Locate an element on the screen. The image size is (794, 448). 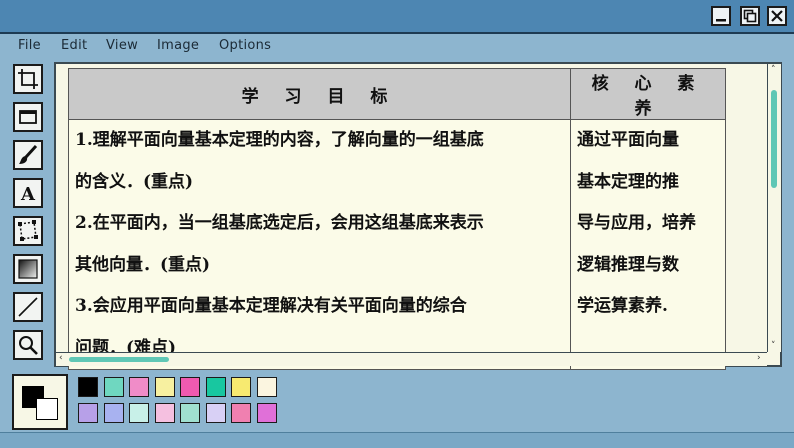
free-select-tool is located at coordinates (28, 231).